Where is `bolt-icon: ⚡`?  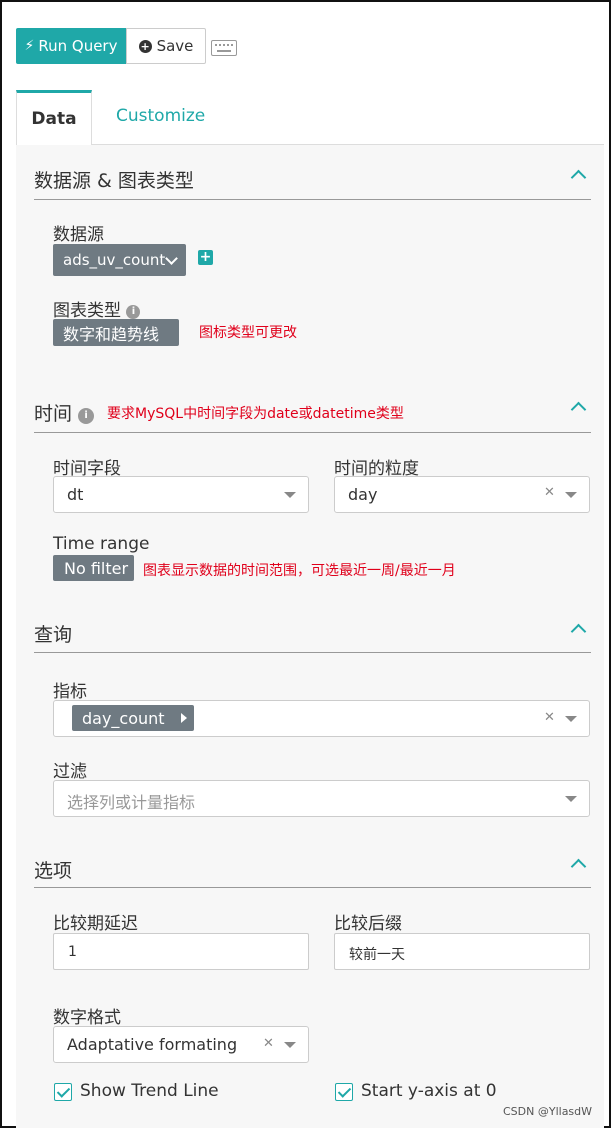 bolt-icon: ⚡ is located at coordinates (29, 46).